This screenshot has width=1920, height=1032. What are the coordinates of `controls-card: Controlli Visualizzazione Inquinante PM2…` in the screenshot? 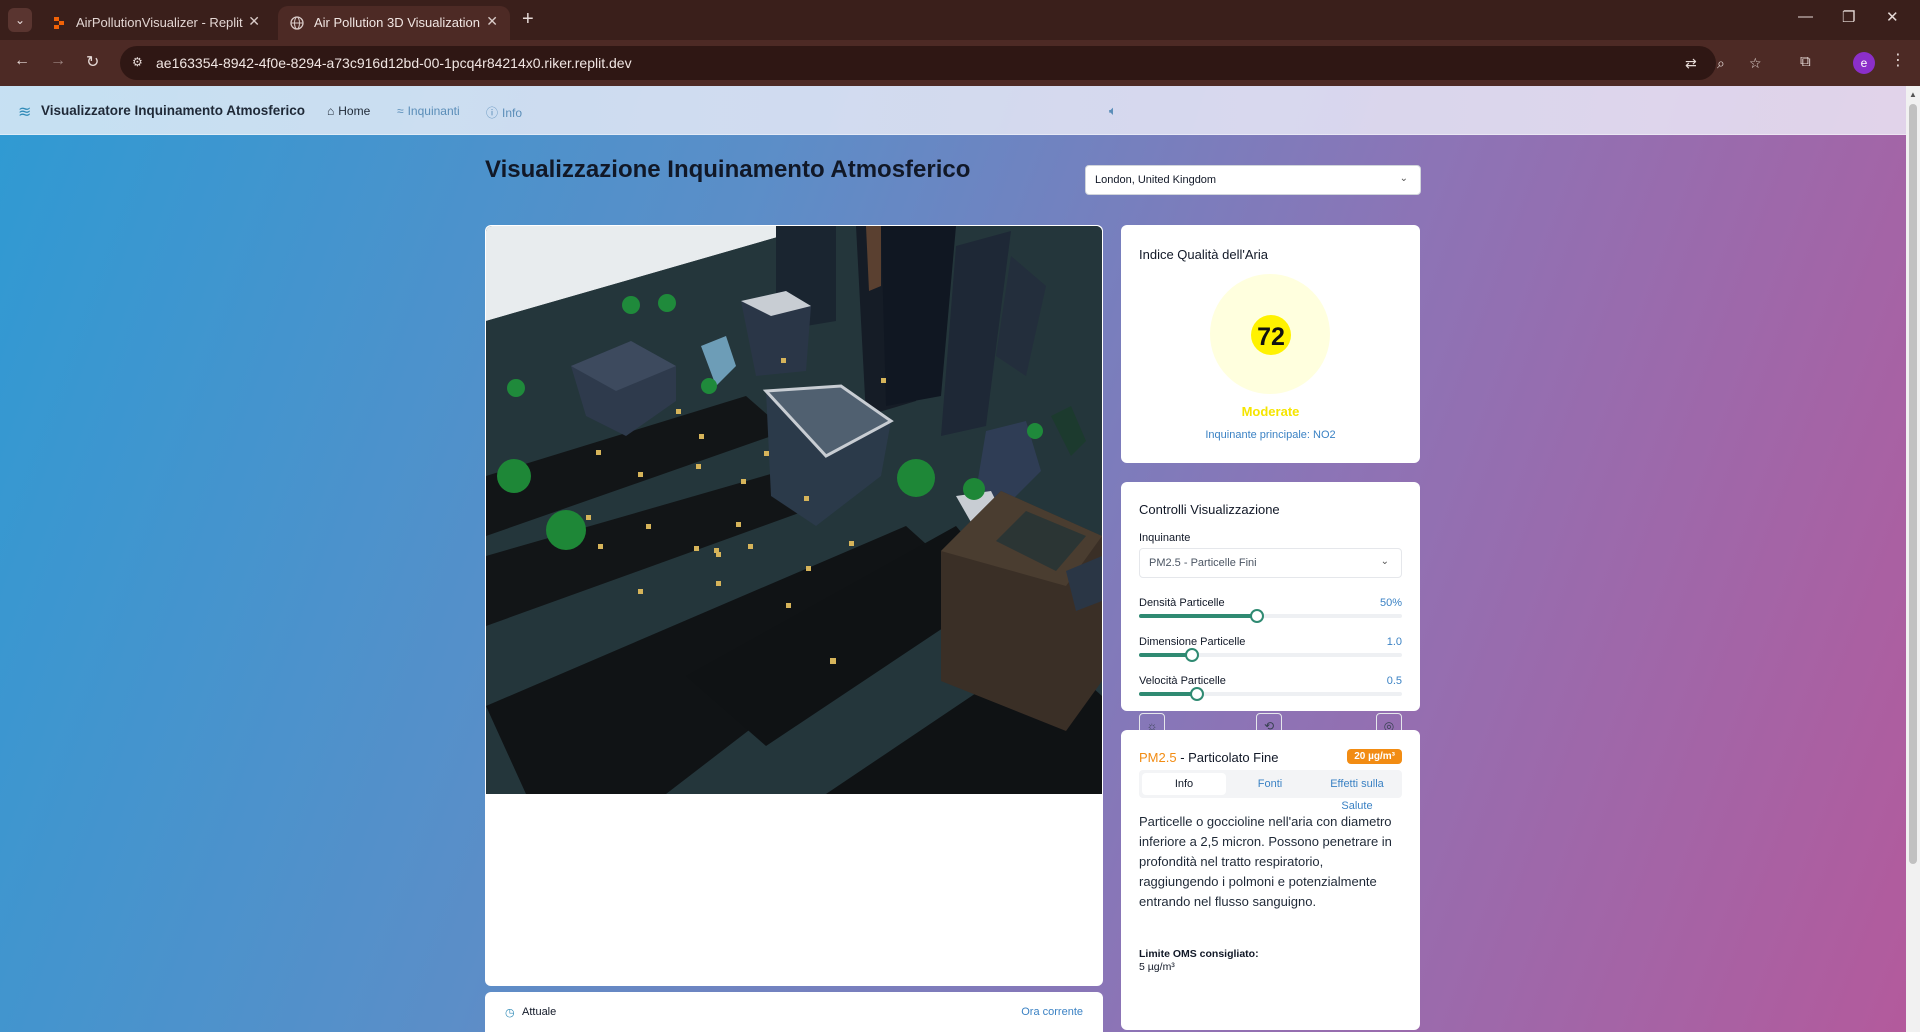 It's located at (1270, 610).